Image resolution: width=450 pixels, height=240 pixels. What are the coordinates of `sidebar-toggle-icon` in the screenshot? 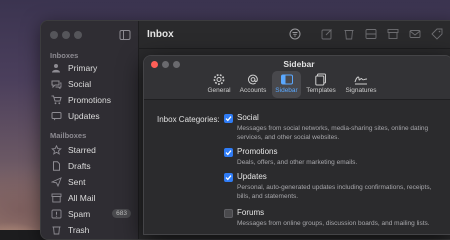 It's located at (125, 35).